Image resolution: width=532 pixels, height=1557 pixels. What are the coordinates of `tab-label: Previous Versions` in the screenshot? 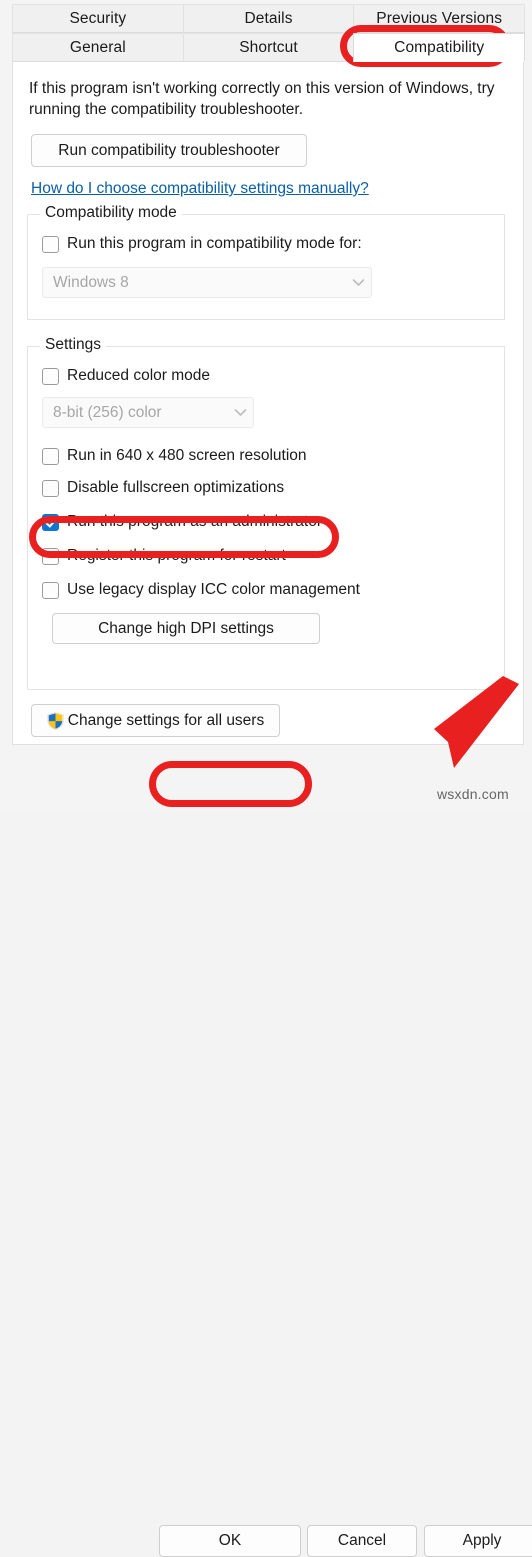 It's located at (439, 18).